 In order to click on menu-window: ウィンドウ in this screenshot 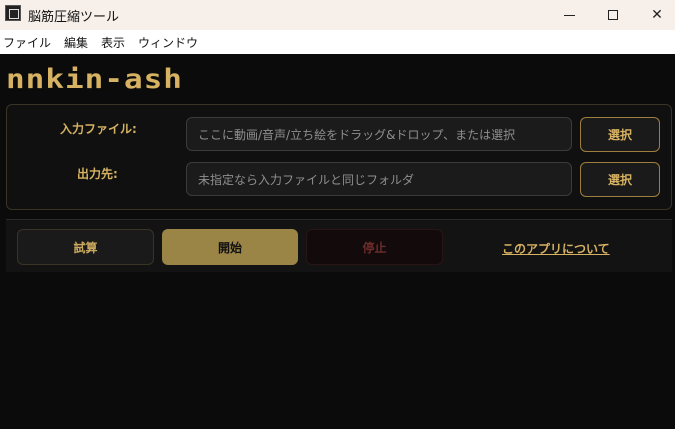, I will do `click(168, 42)`.